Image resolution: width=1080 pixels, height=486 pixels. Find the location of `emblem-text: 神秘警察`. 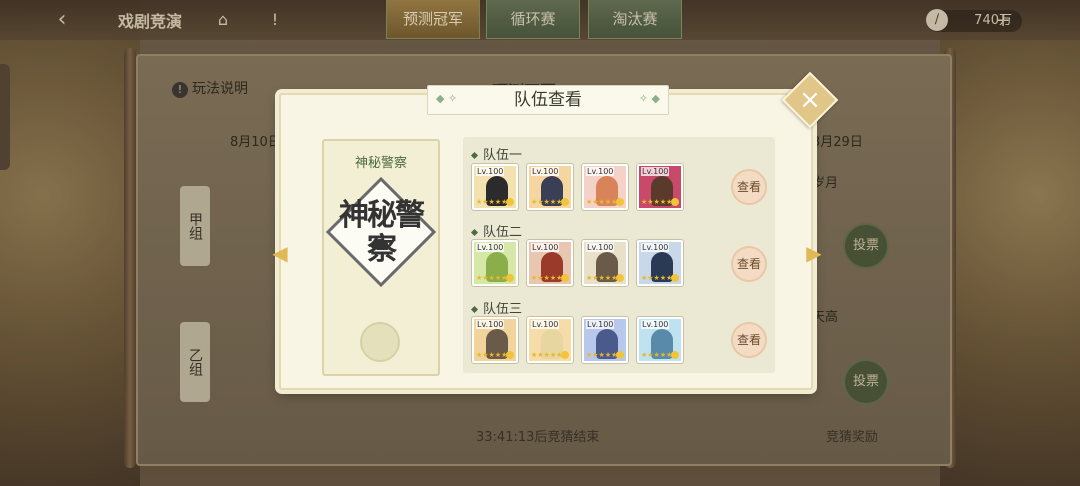

emblem-text: 神秘警察 is located at coordinates (382, 232).